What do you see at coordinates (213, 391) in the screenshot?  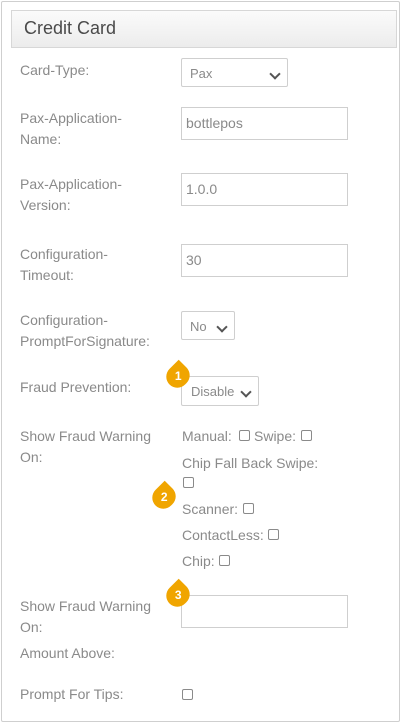 I see `fraud-prevention-value: Disable` at bounding box center [213, 391].